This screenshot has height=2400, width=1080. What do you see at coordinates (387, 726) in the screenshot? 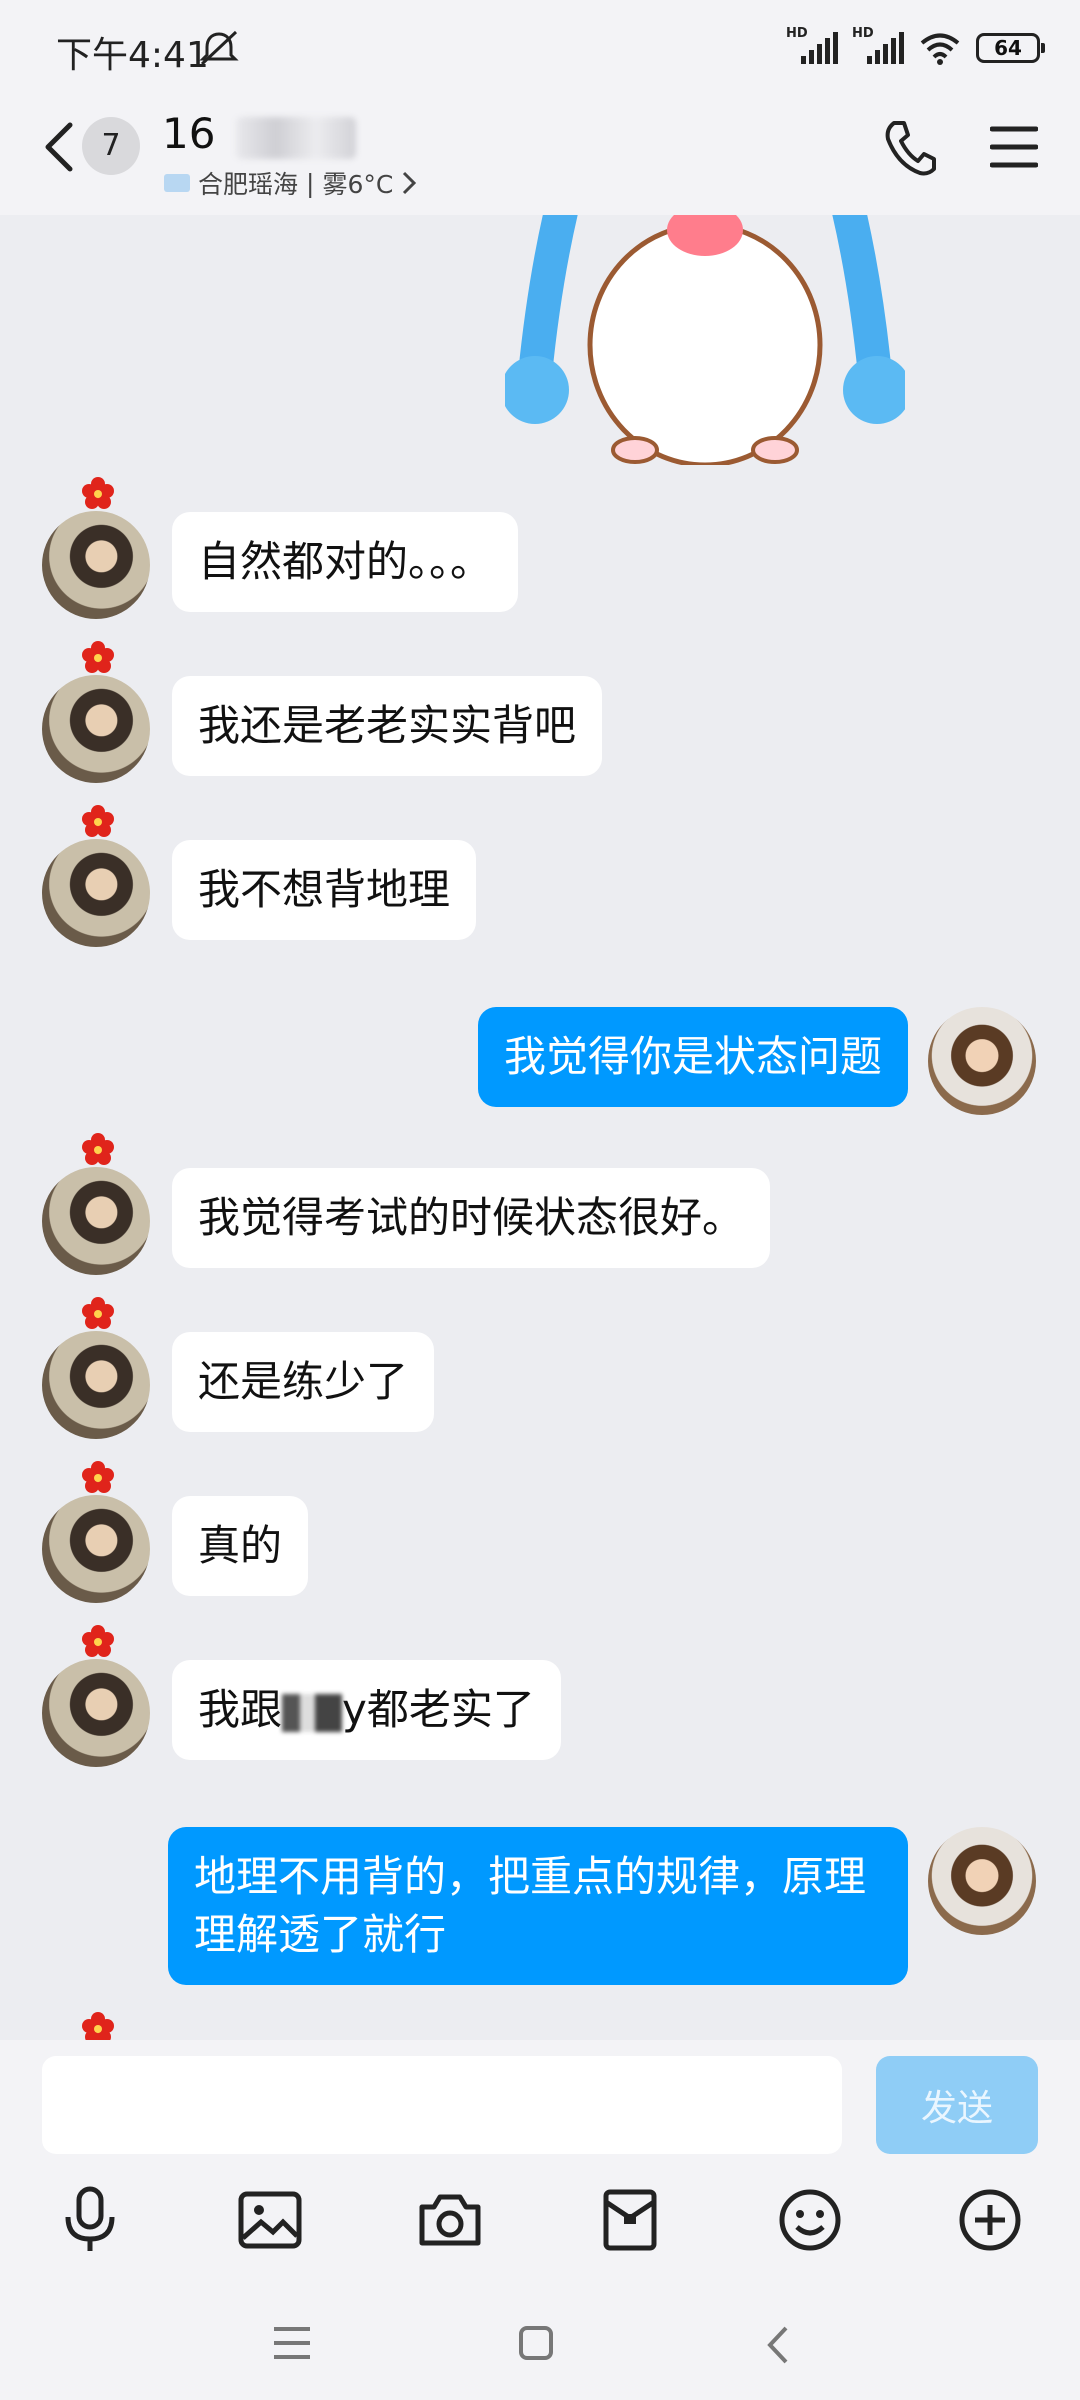
I see `message-bubble: 我还是老老实实背吧` at bounding box center [387, 726].